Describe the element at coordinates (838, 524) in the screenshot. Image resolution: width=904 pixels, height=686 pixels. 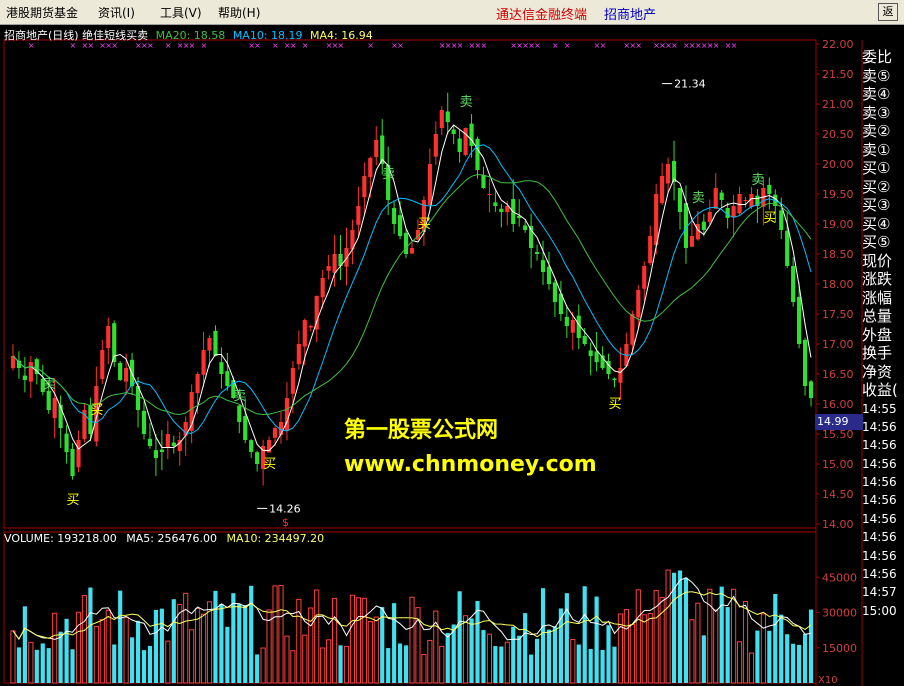
I see `y-tick-label: 14.00` at that location.